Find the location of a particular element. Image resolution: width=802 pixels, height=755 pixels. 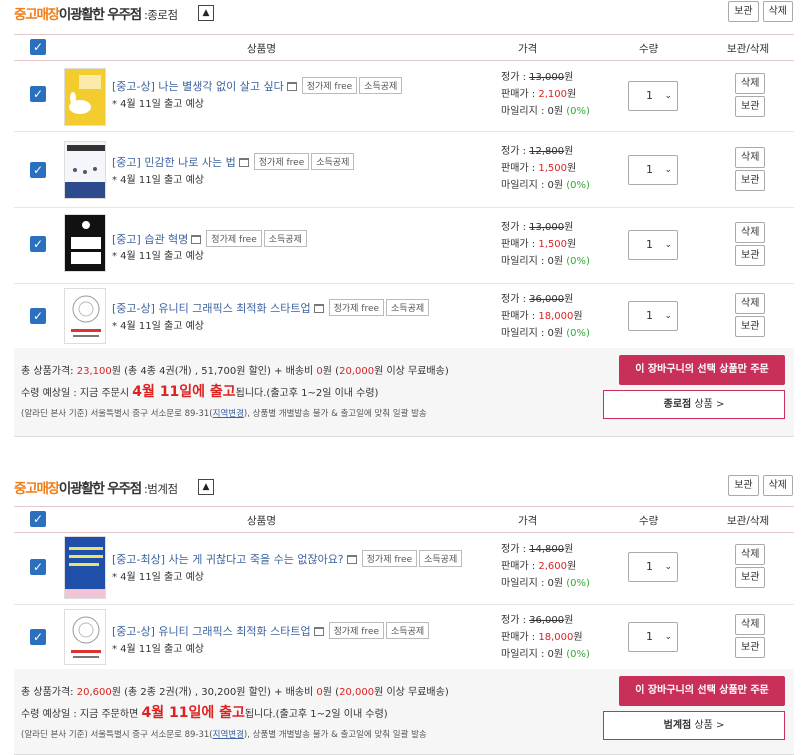

store-products-button: 범계점 상품 > is located at coordinates (694, 725).